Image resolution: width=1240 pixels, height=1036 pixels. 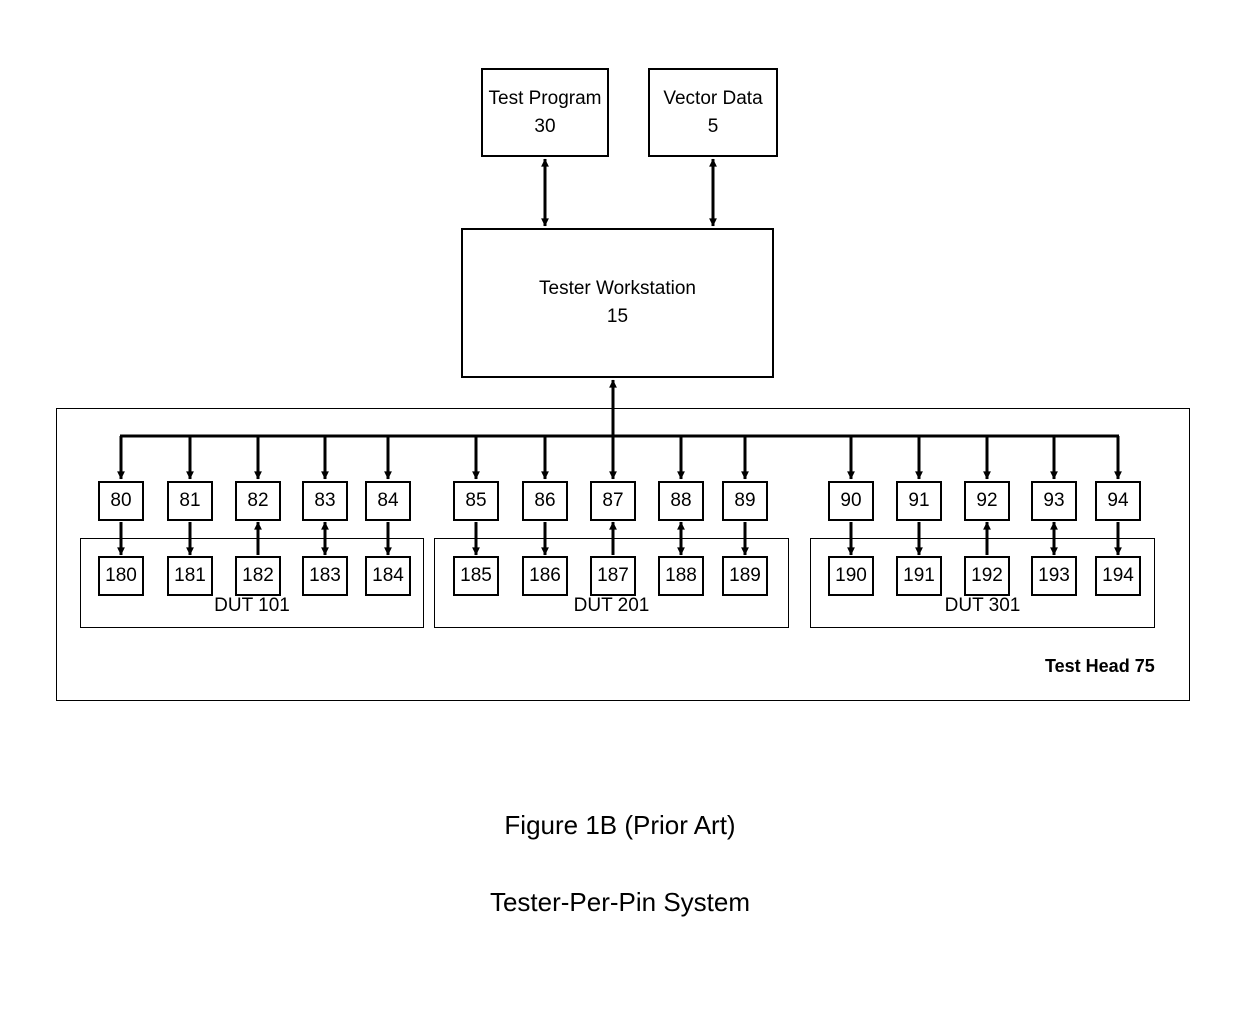 I want to click on dut-pin-label: 187, so click(x=613, y=576).